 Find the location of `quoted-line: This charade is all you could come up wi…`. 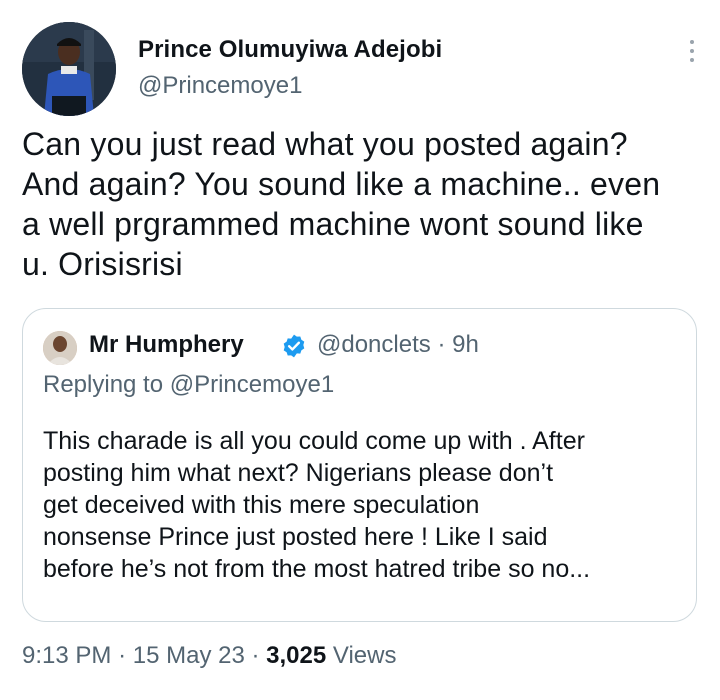

quoted-line: This charade is all you could come up wi… is located at coordinates (314, 441).